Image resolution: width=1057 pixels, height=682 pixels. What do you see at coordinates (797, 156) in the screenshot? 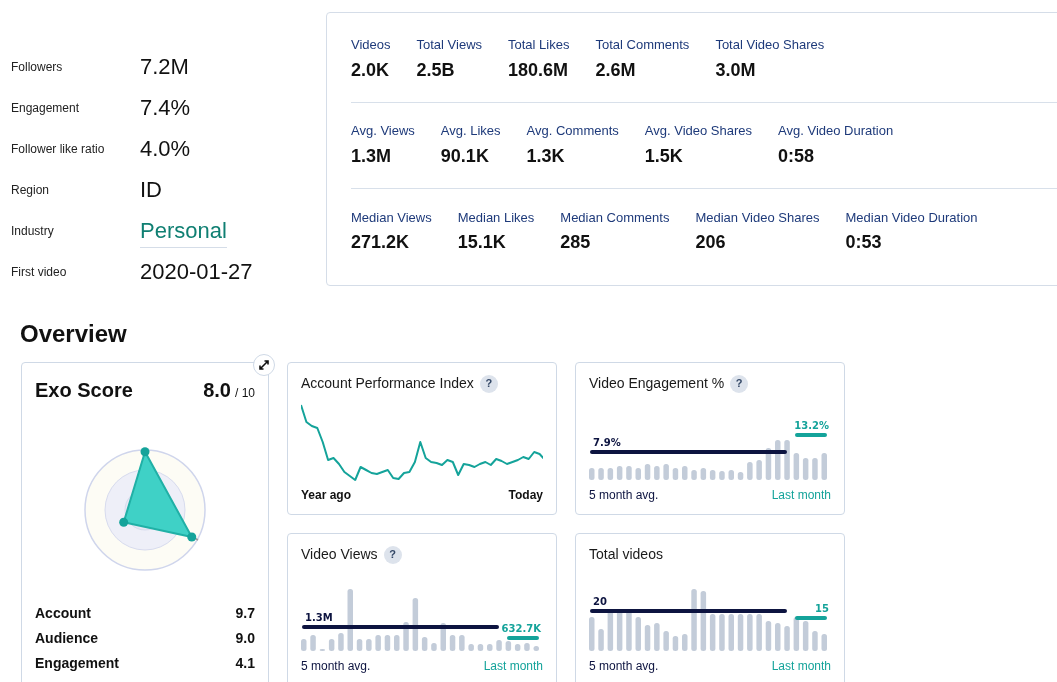
I see `stat-value: 0:58` at bounding box center [797, 156].